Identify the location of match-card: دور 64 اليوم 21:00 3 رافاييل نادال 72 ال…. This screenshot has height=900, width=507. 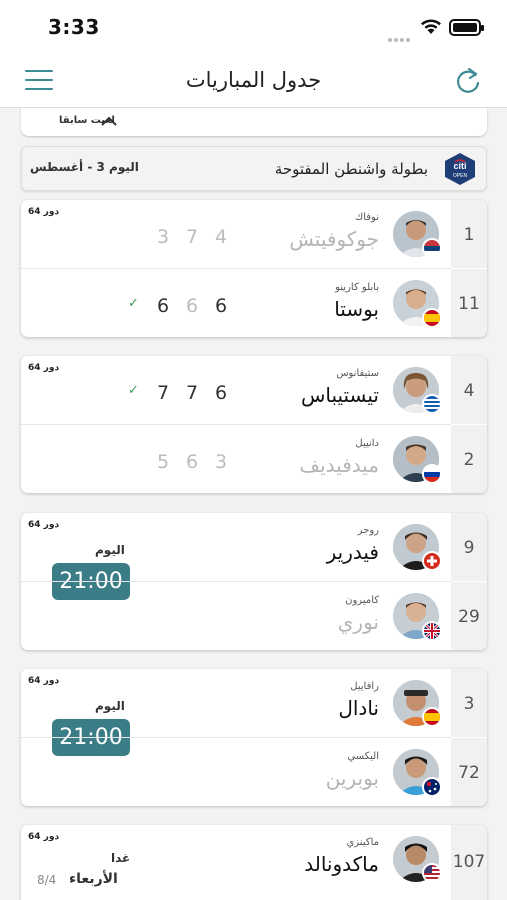
(254, 737).